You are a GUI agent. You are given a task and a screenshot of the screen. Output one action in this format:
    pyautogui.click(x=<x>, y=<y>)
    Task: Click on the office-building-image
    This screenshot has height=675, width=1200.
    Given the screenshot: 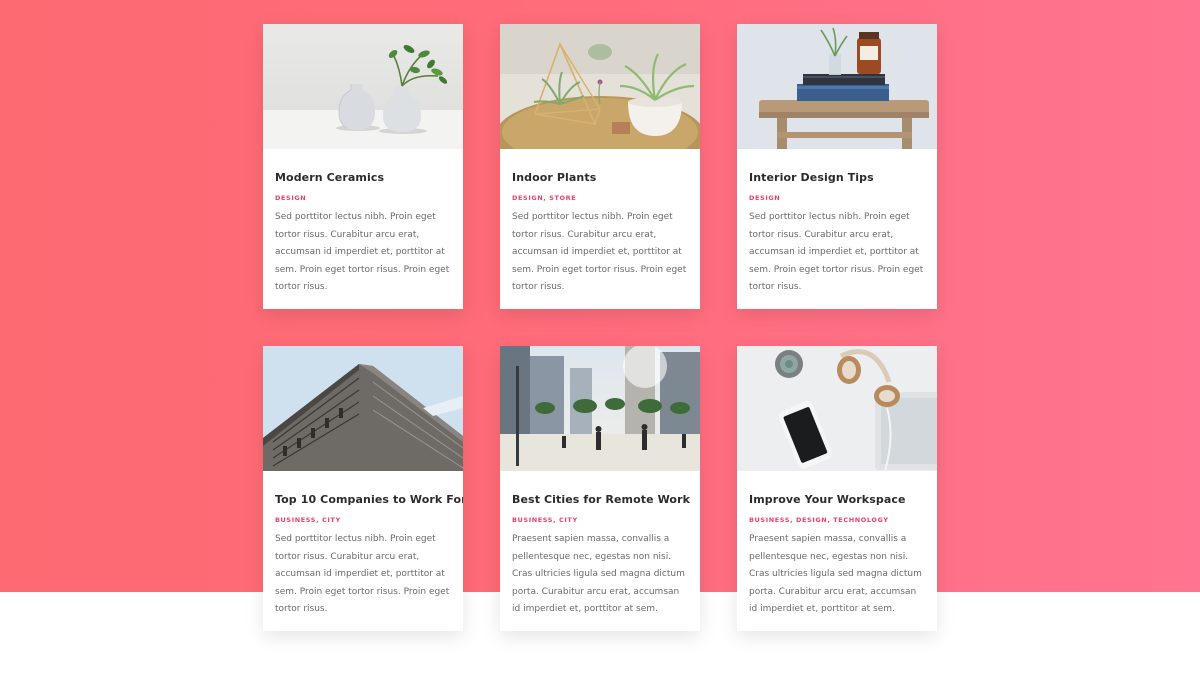 What is the action you would take?
    pyautogui.click(x=363, y=408)
    